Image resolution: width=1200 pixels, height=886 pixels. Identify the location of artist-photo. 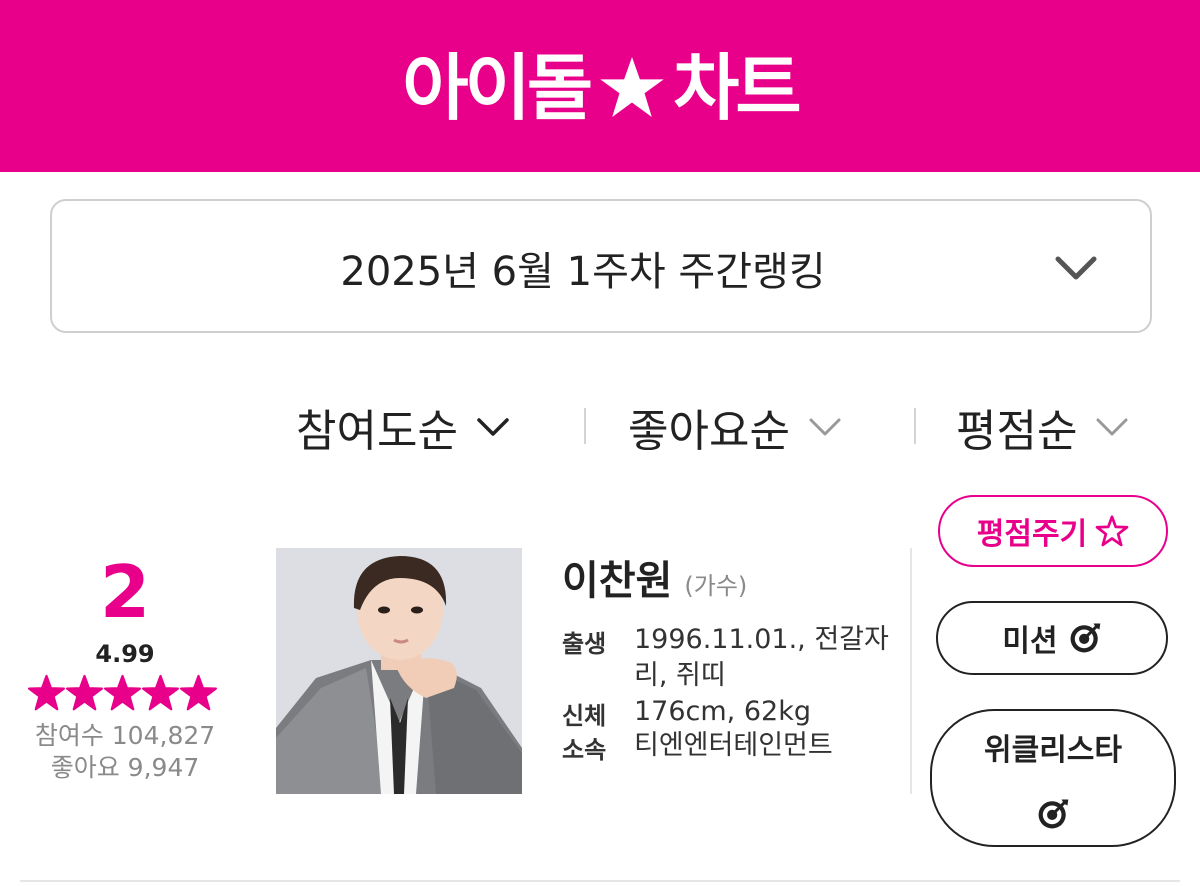
(399, 671).